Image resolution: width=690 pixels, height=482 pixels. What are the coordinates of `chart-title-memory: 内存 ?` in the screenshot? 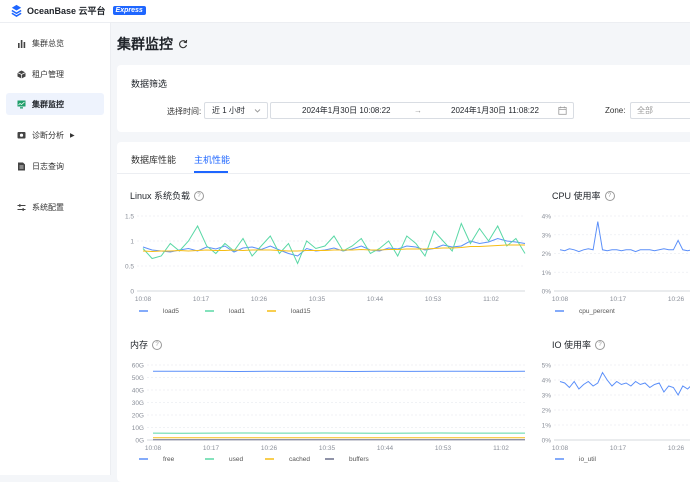 It's located at (146, 344).